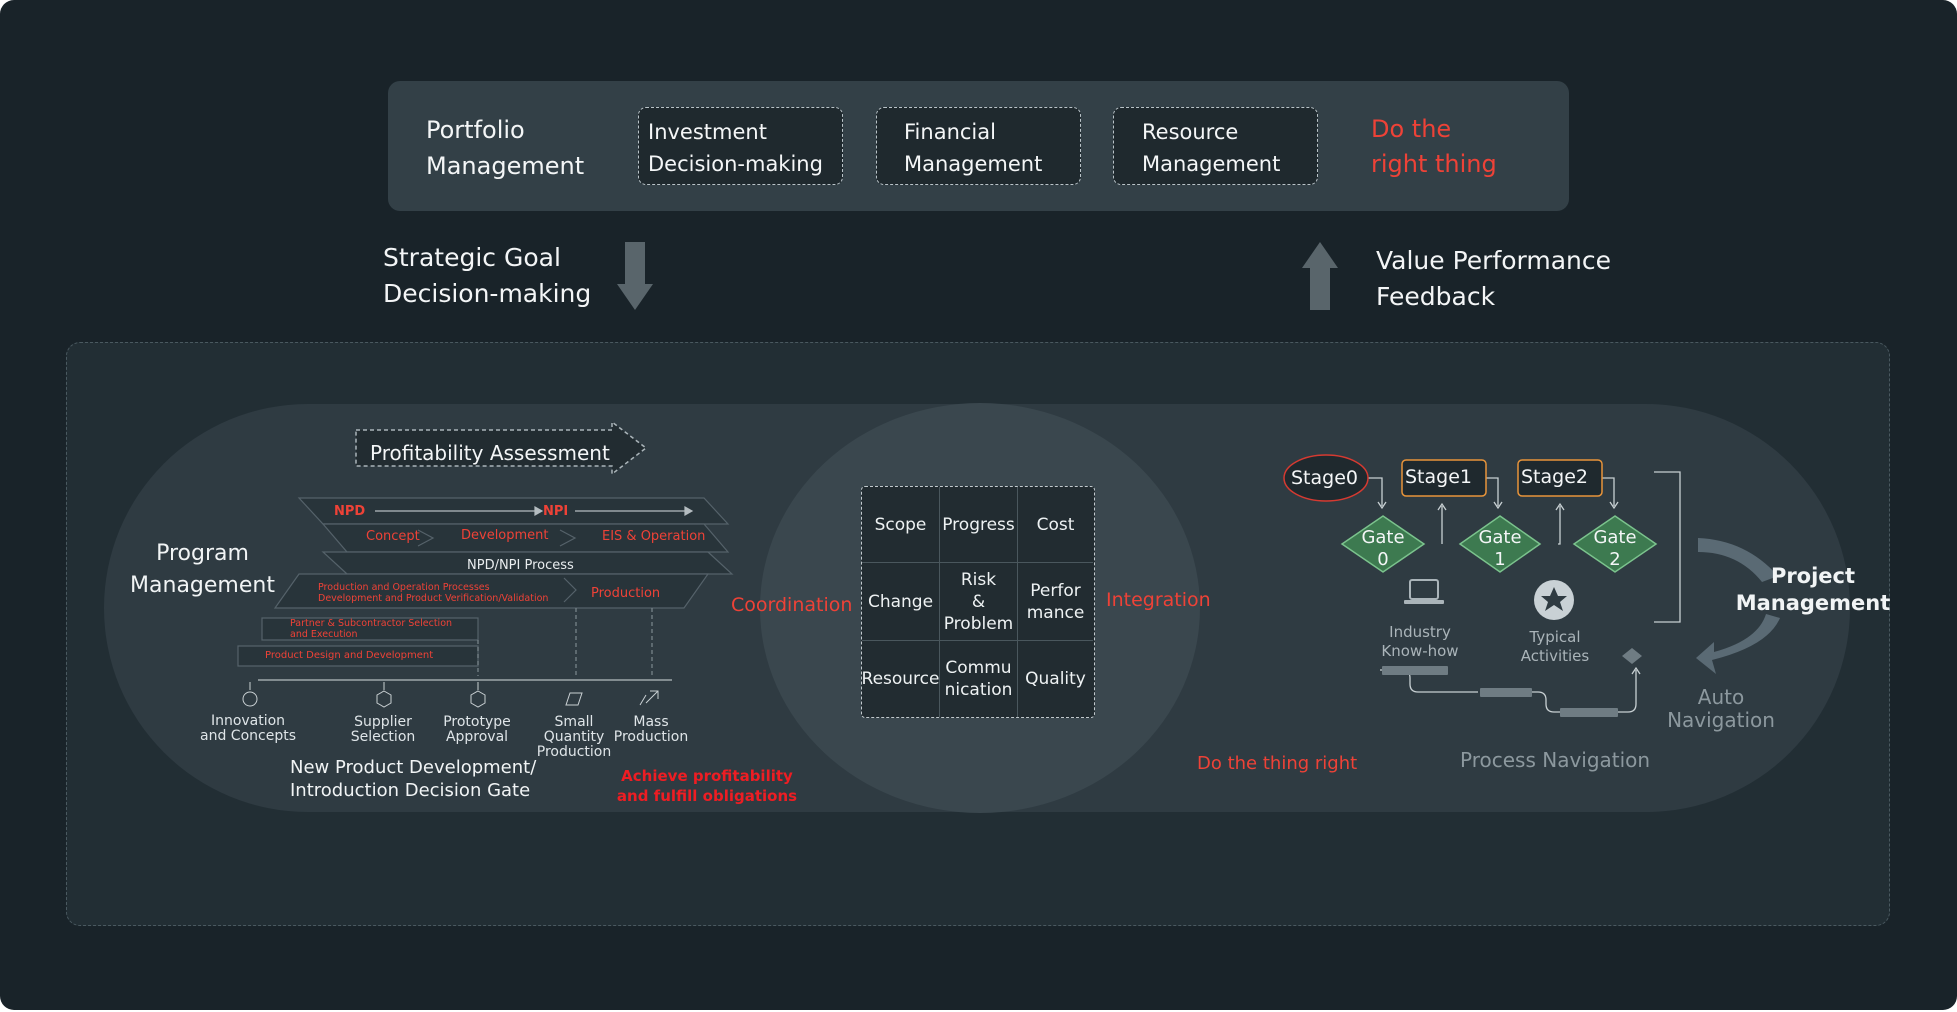 The width and height of the screenshot is (1957, 1012). Describe the element at coordinates (1277, 763) in the screenshot. I see `project-motto: Do the thing right` at that location.